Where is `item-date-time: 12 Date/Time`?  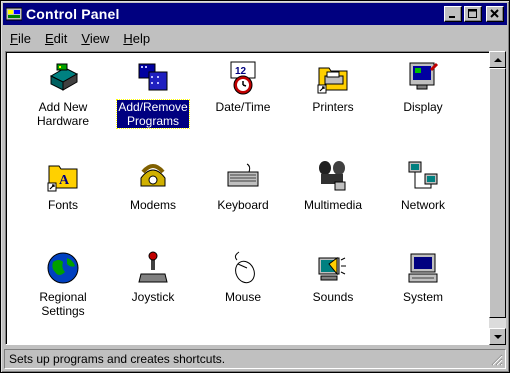 item-date-time: 12 Date/Time is located at coordinates (243, 87).